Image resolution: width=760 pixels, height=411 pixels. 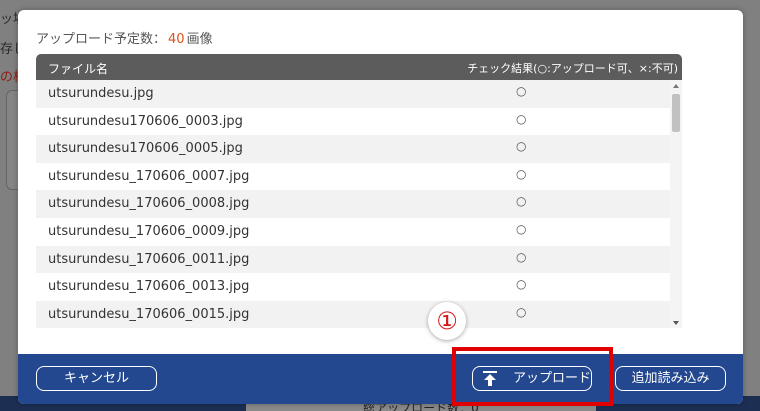 What do you see at coordinates (149, 314) in the screenshot?
I see `file-name: utsurundesu_170606_0015.jpg` at bounding box center [149, 314].